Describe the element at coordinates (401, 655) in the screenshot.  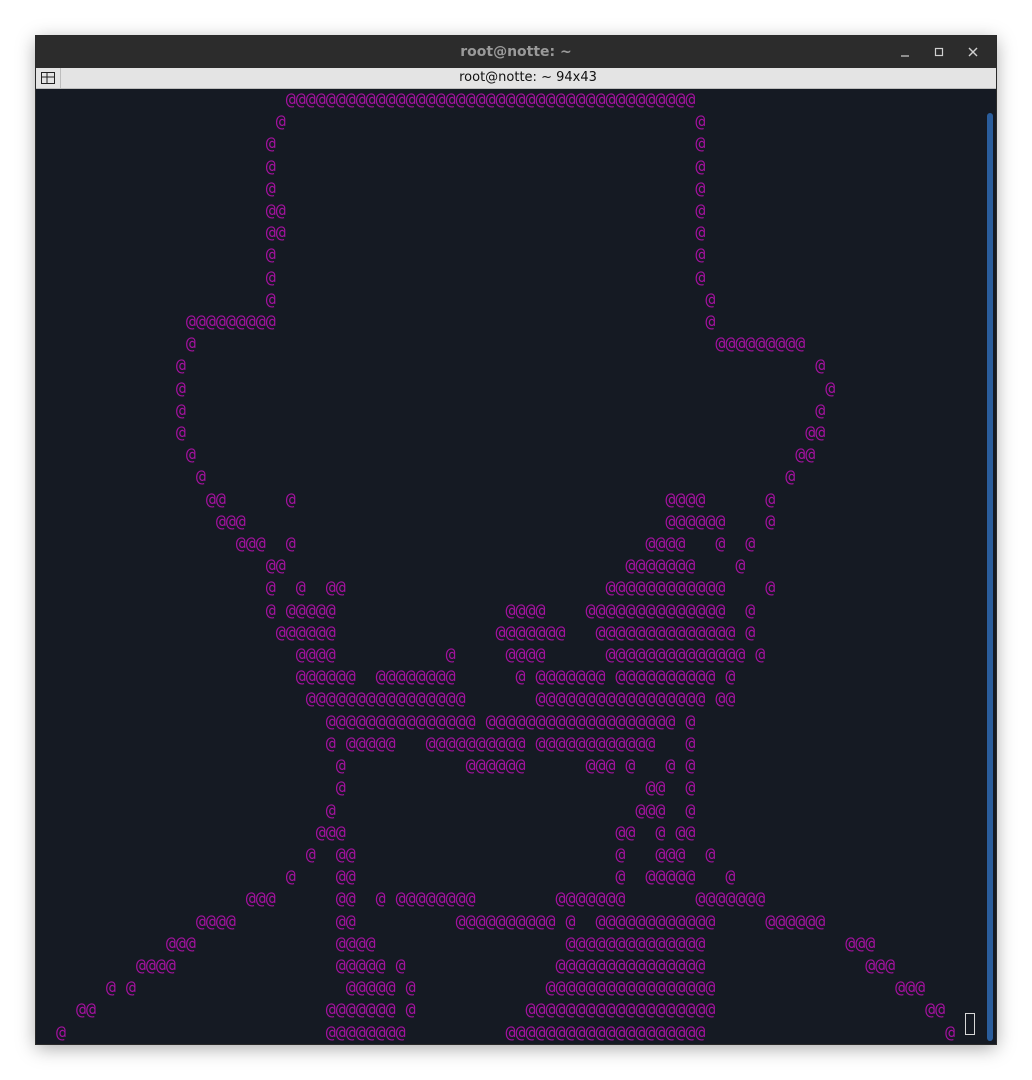
I see `terminal-line: @@@@ @ @@@@ @@@@@@@@@@@@@@ @` at that location.